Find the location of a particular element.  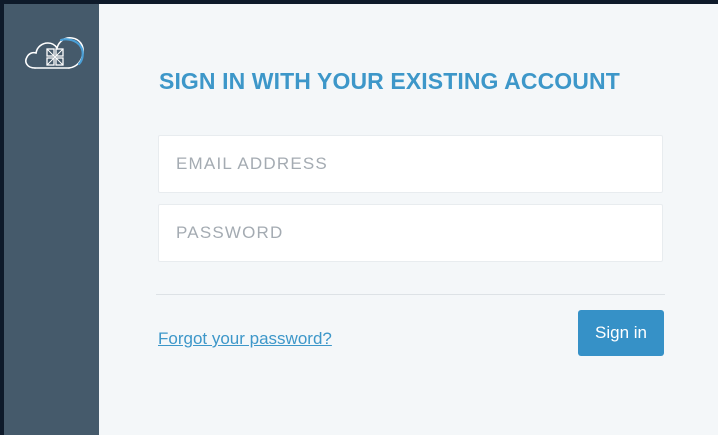

sidebar is located at coordinates (51, 219).